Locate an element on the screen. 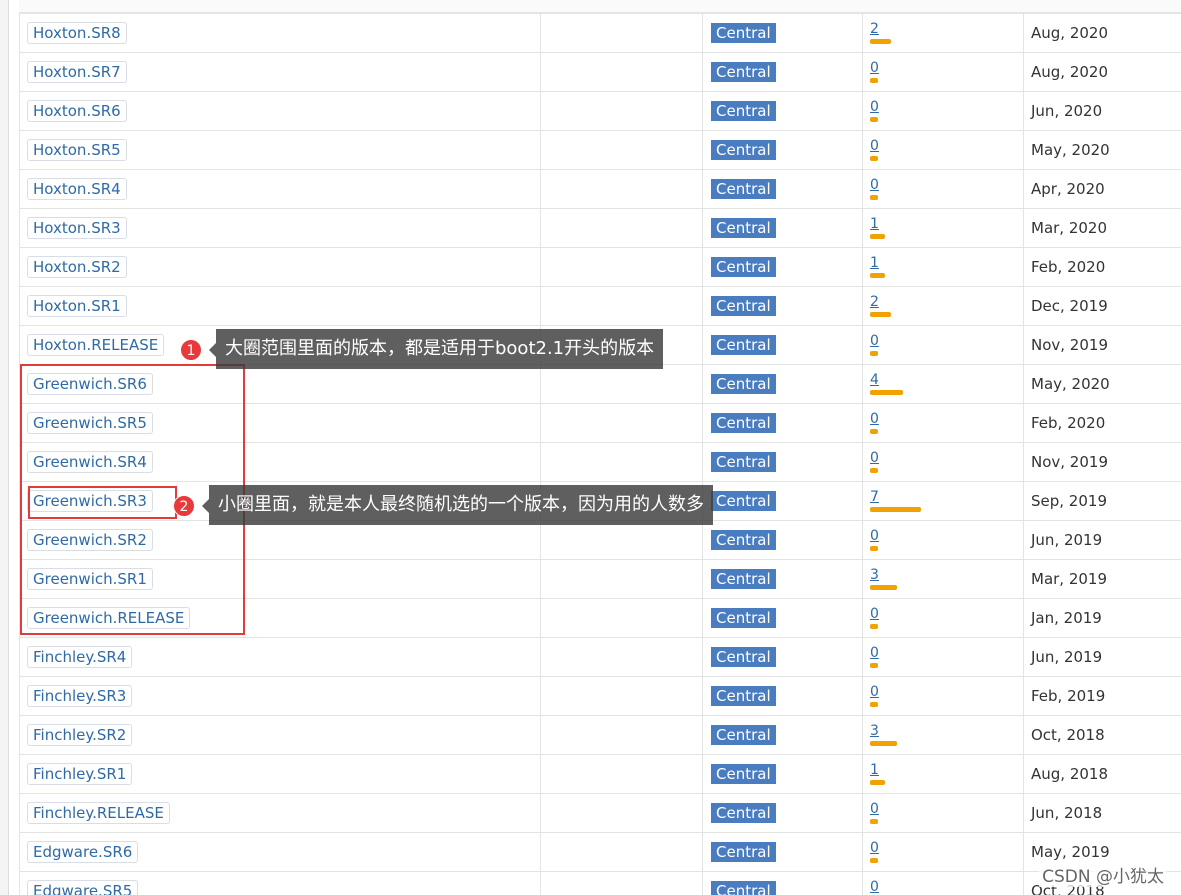 Image resolution: width=1181 pixels, height=895 pixels. date-cell: Feb, 2019 is located at coordinates (1102, 696).